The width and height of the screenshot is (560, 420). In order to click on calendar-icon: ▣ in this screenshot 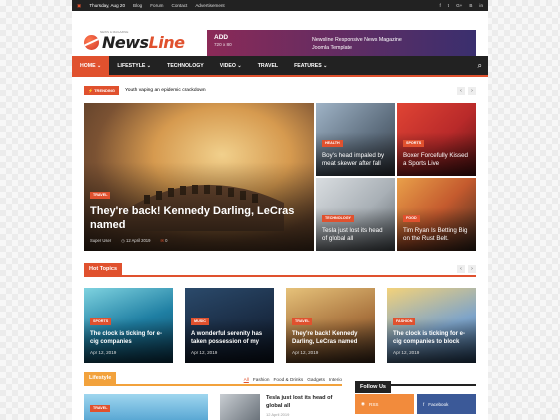, I will do `click(79, 5)`.